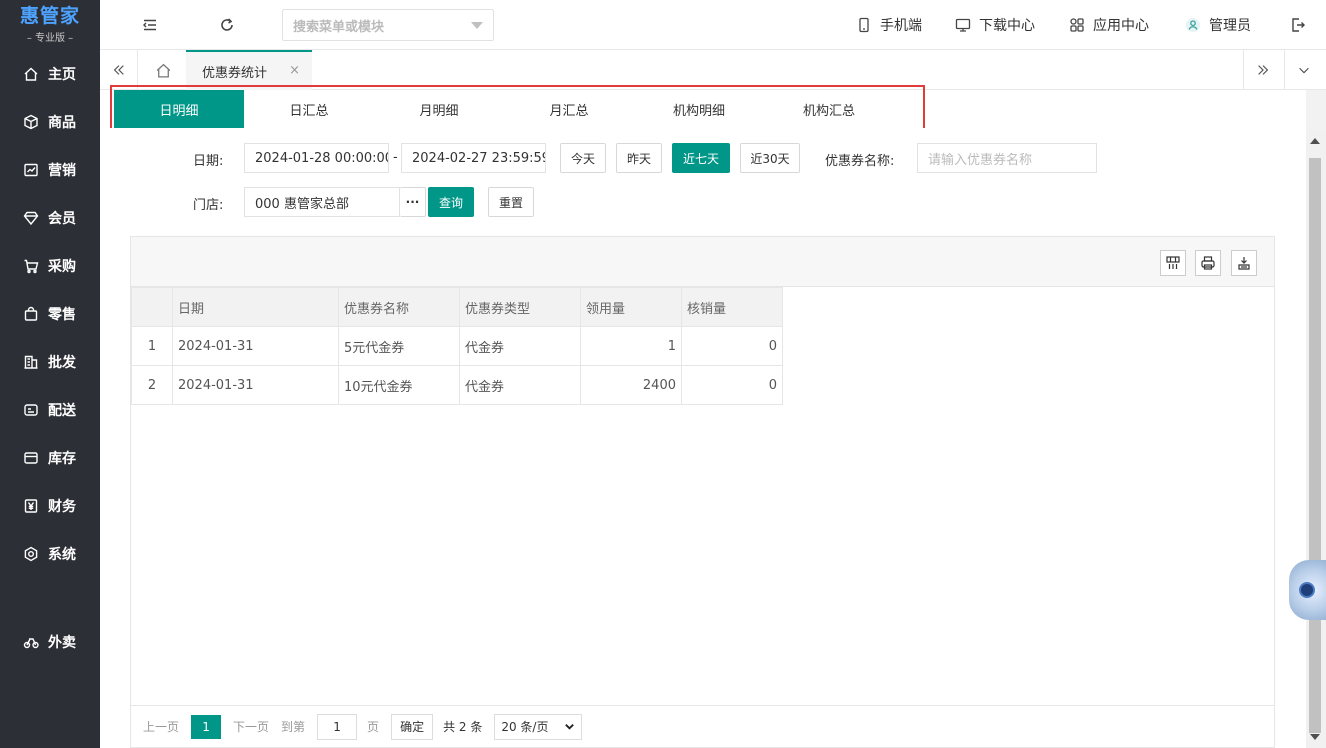 The width and height of the screenshot is (1326, 748). What do you see at coordinates (208, 161) in the screenshot?
I see `date-label: 日期:` at bounding box center [208, 161].